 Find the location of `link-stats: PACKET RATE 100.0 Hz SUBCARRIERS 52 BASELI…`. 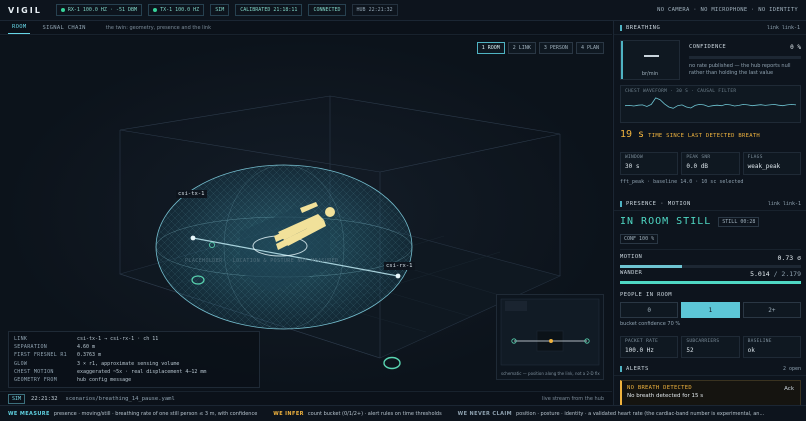

link-stats: PACKET RATE 100.0 Hz SUBCARRIERS 52 BASELI… is located at coordinates (710, 347).